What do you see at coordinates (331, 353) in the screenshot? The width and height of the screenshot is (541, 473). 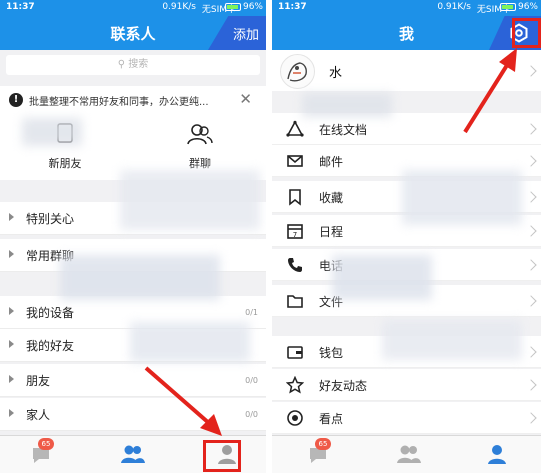 I see `menu-label: 钱包` at bounding box center [331, 353].